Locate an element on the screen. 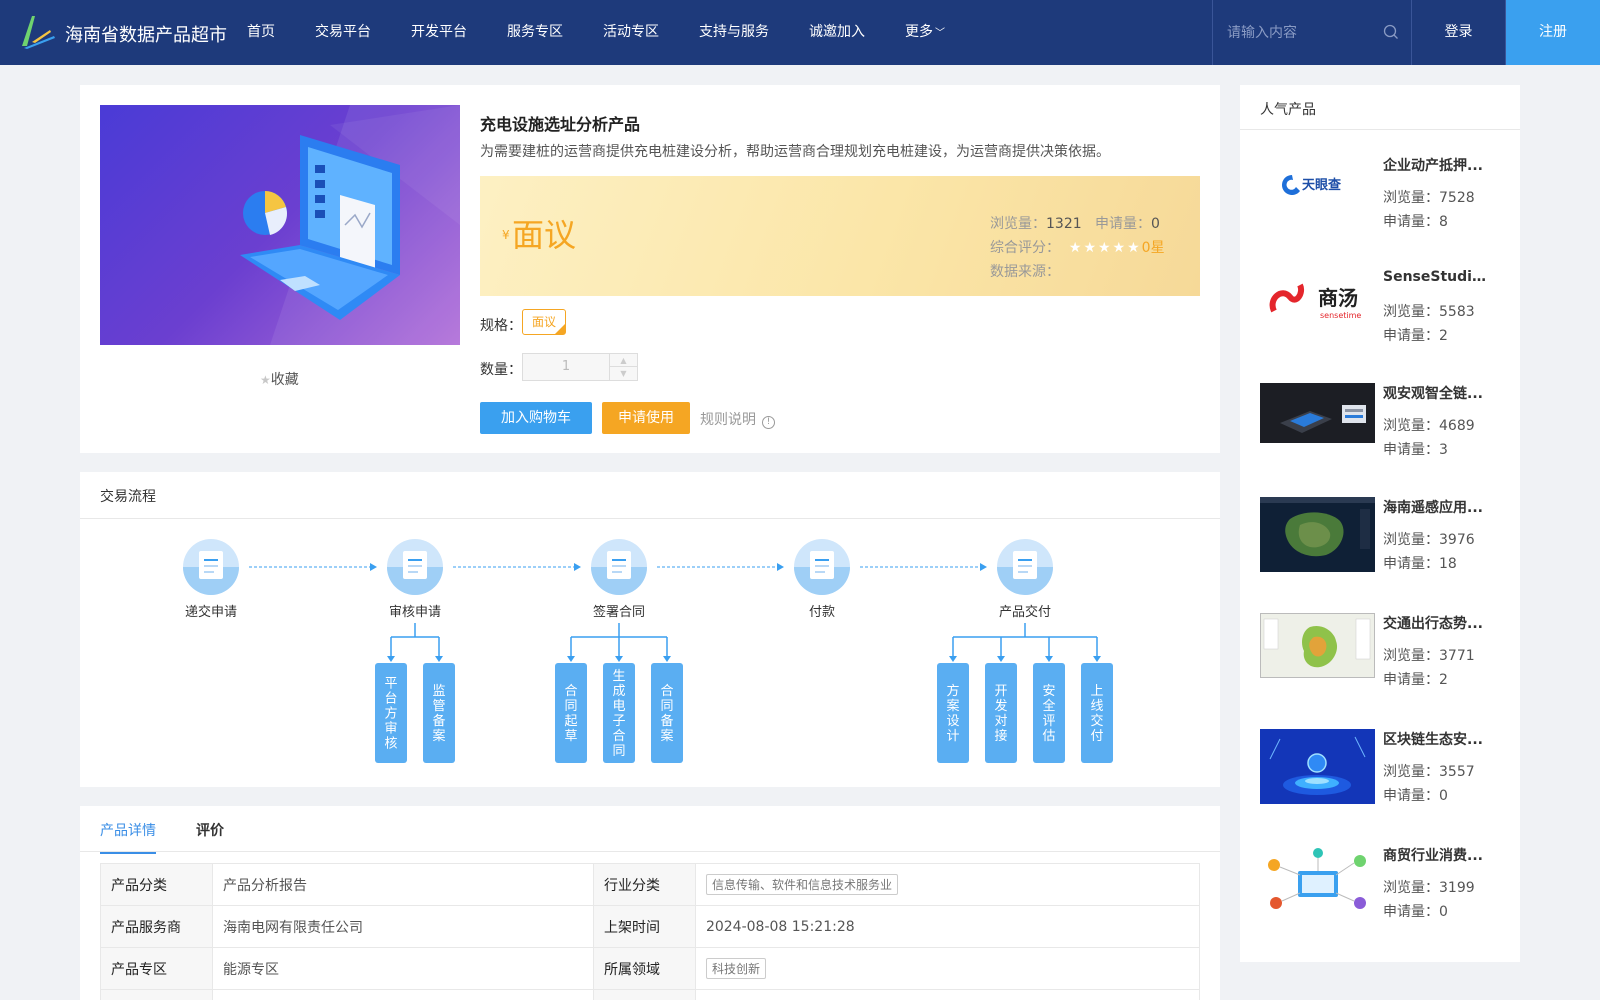 Image resolution: width=1600 pixels, height=1000 pixels. nav-activity: 活动专区 is located at coordinates (631, 32).